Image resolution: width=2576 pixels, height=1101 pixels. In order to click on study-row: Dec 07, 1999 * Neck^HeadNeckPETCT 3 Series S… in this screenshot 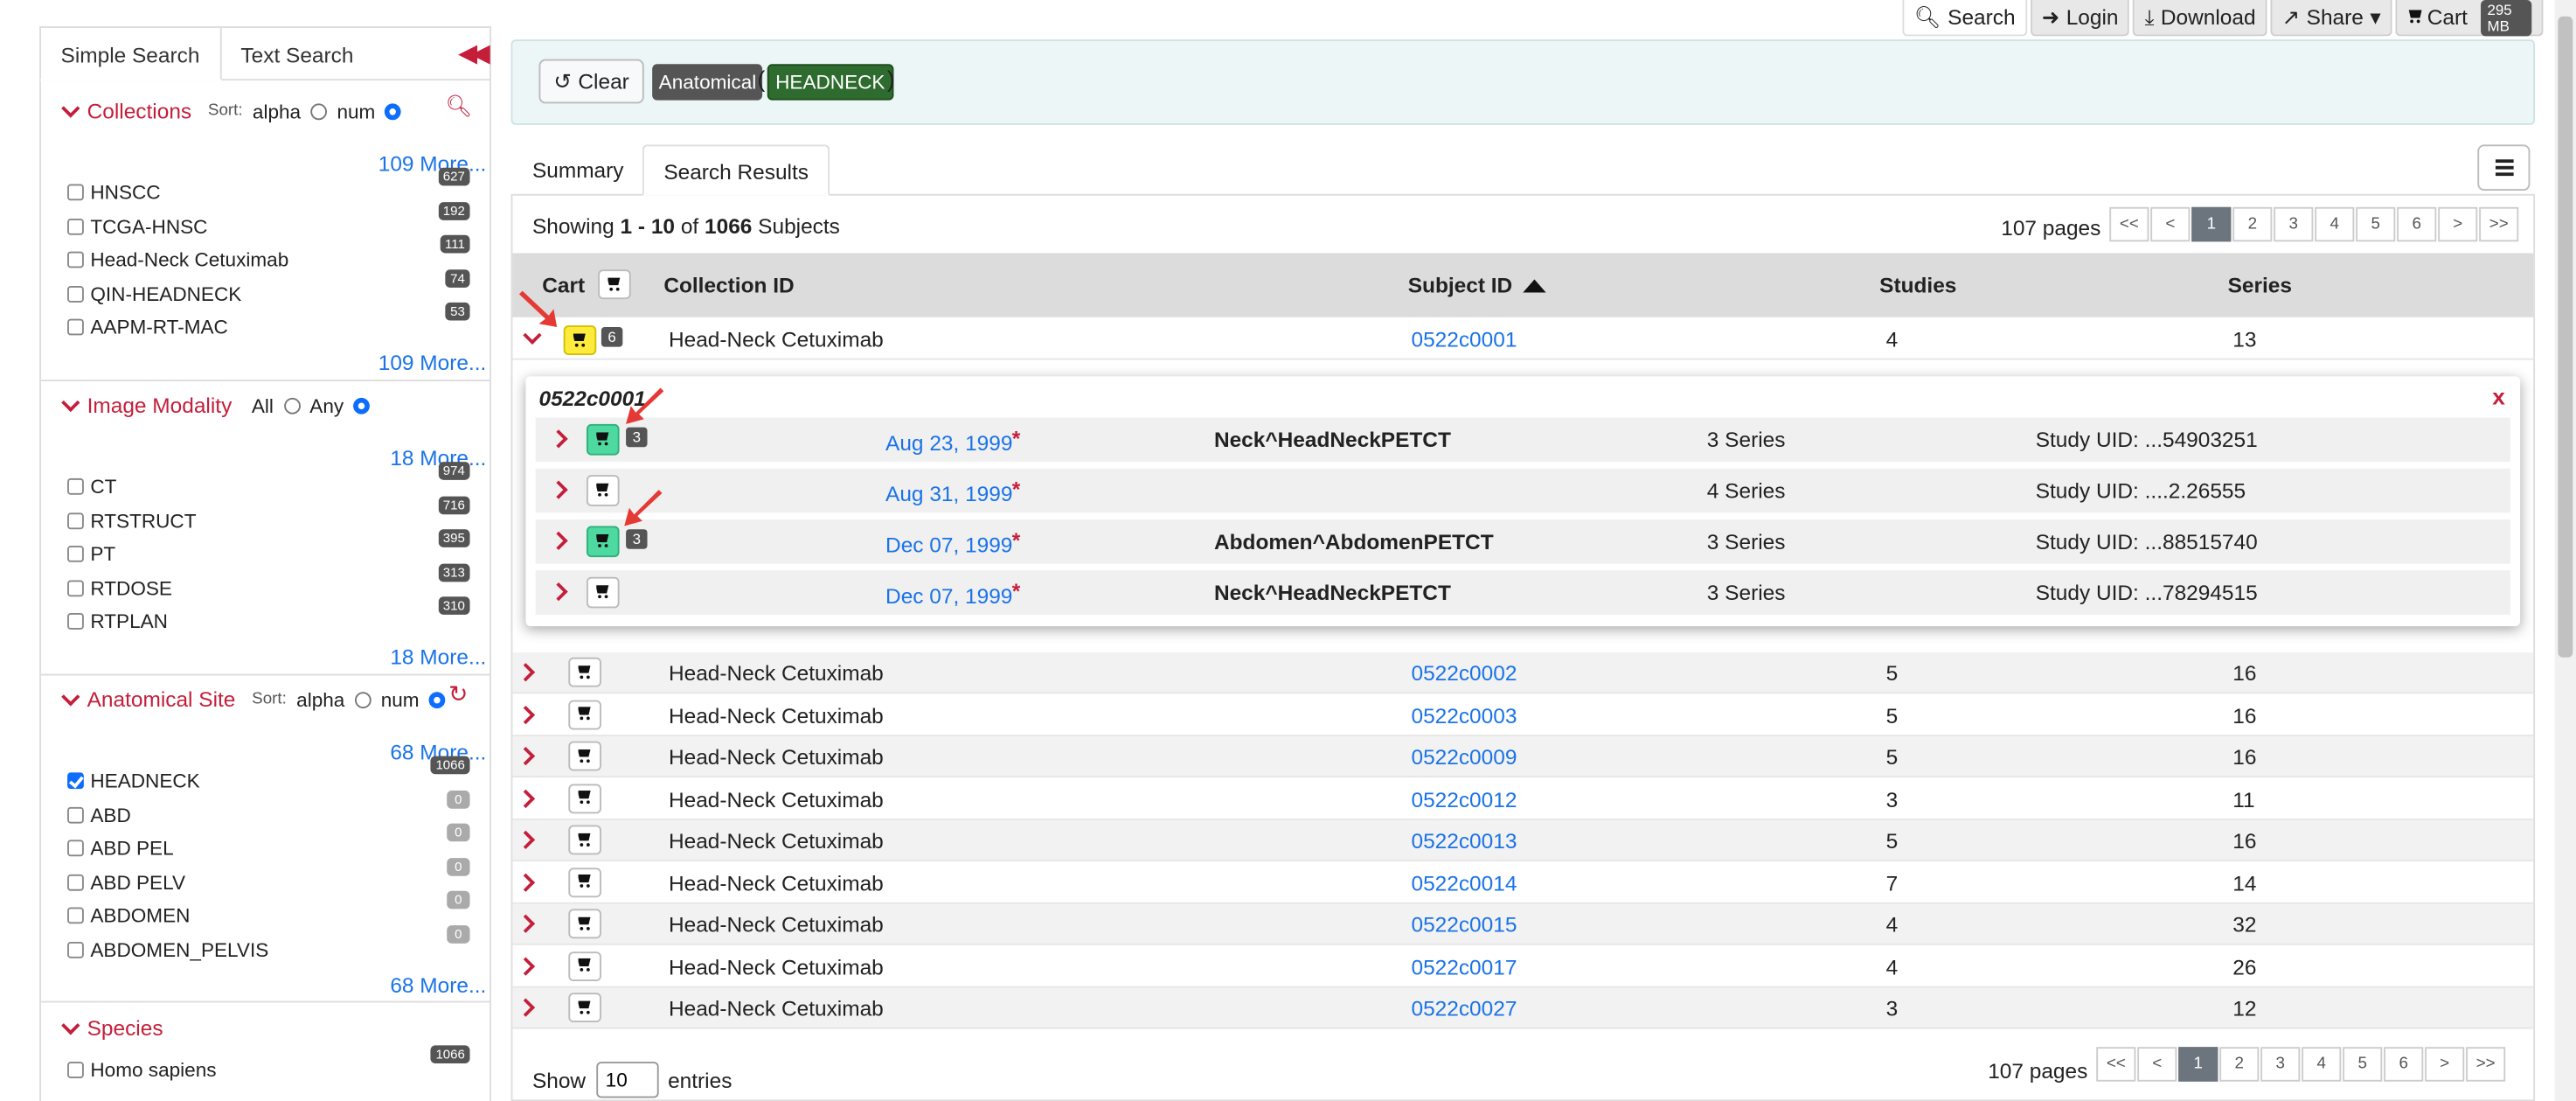, I will do `click(1522, 592)`.